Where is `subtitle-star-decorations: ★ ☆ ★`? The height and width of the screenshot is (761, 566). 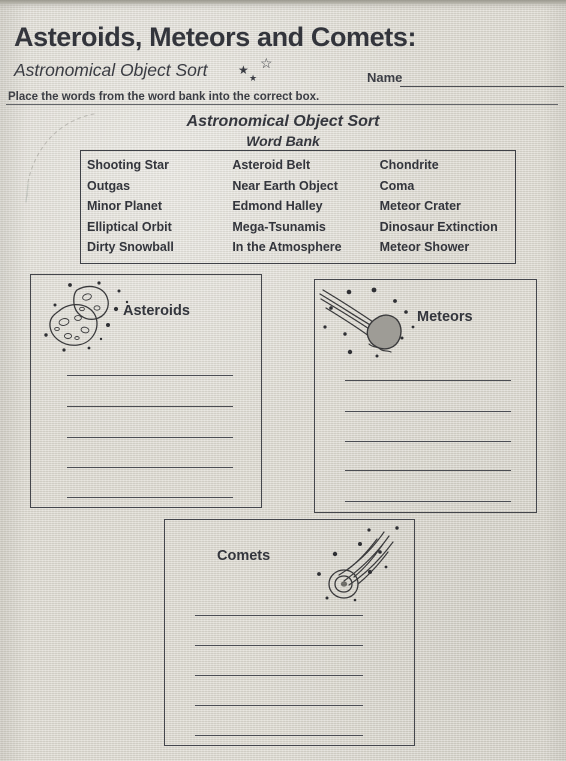 subtitle-star-decorations: ★ ☆ ★ is located at coordinates (266, 71).